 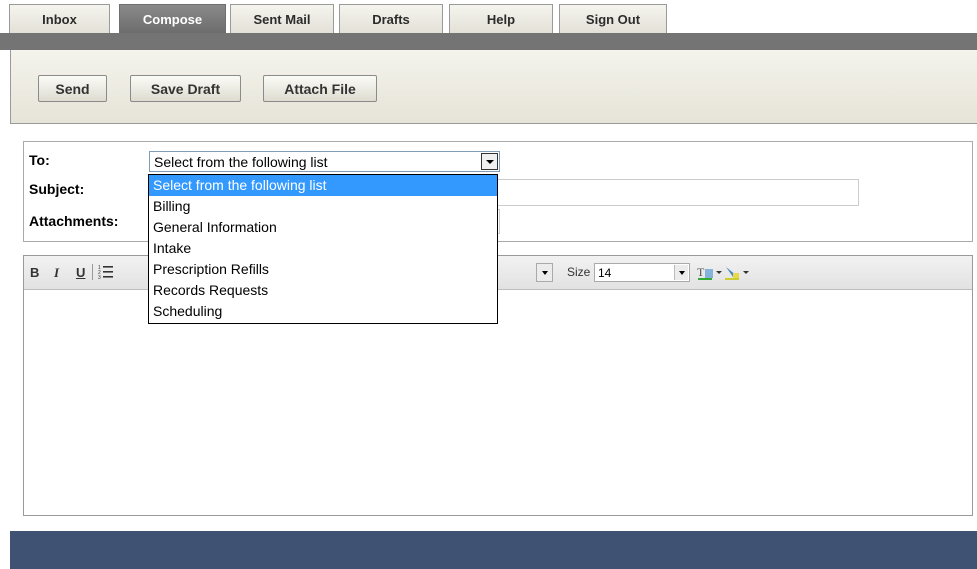 I want to click on numbered-list-icon: 1 2 3, so click(x=106, y=273).